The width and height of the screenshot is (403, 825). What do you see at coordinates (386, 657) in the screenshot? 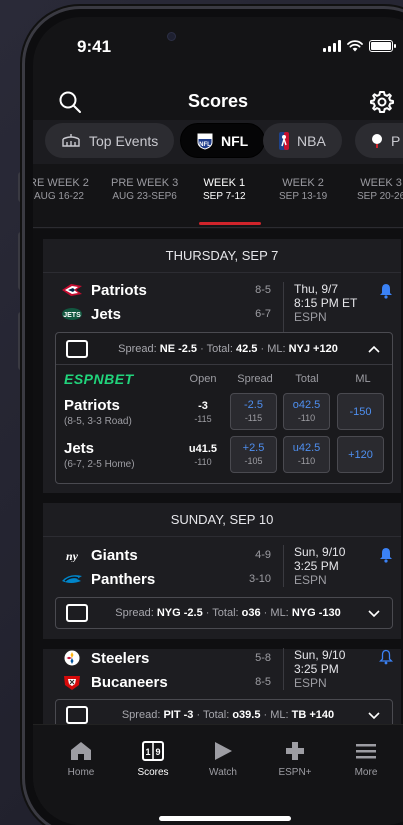
I see `bell-outline-icon` at bounding box center [386, 657].